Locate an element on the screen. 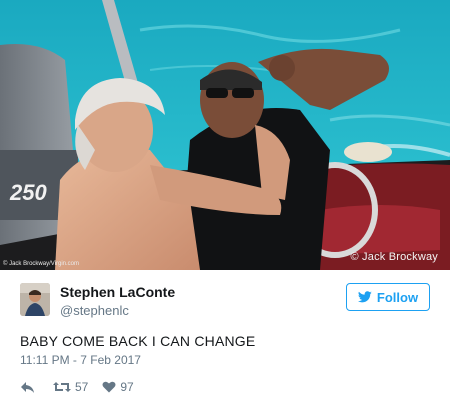 This screenshot has height=406, width=450. tweet-text: BABY COME BACK I CAN CHANGE is located at coordinates (138, 341).